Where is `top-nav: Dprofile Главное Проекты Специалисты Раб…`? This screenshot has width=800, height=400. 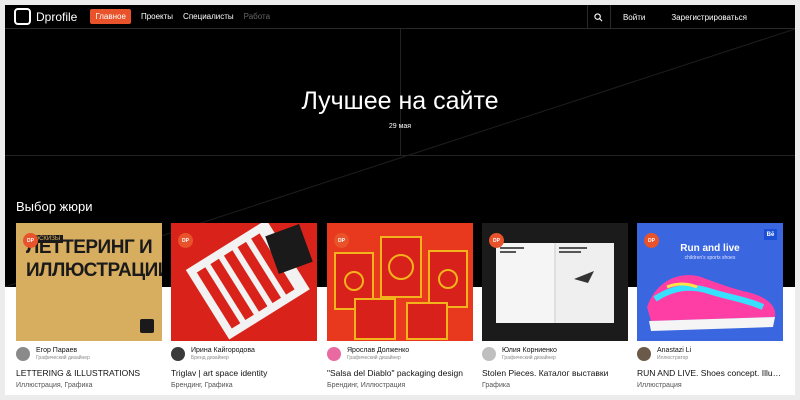 top-nav: Dprofile Главное Проекты Специалисты Раб… is located at coordinates (400, 17).